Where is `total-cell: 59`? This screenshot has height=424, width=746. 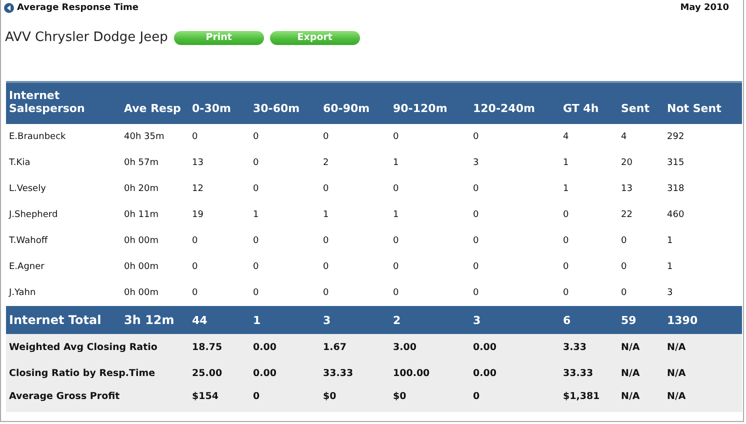
total-cell: 59 is located at coordinates (628, 320).